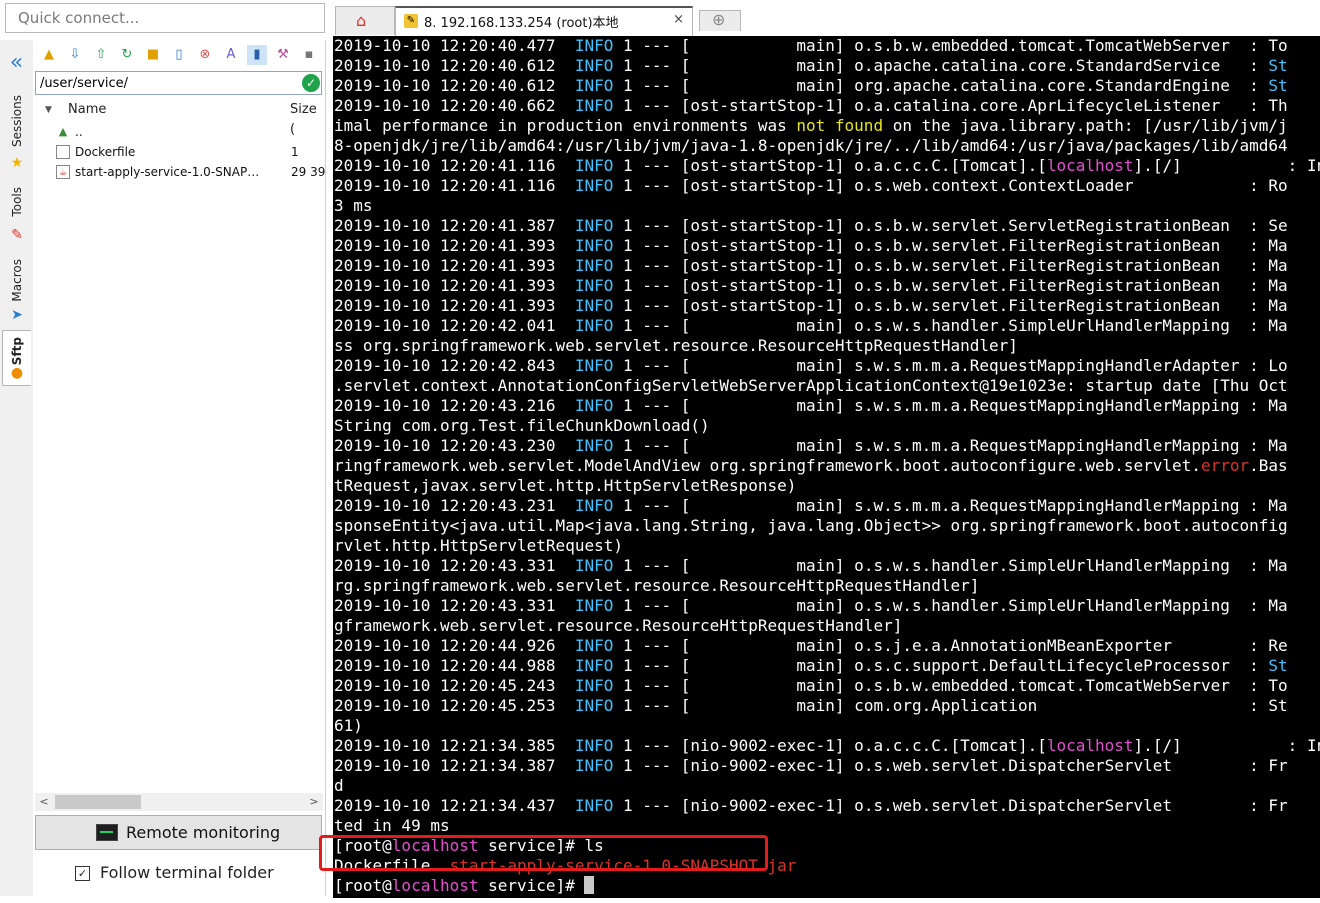 This screenshot has height=903, width=1320. Describe the element at coordinates (189, 152) in the screenshot. I see `file-row: Dockerfile 1` at that location.